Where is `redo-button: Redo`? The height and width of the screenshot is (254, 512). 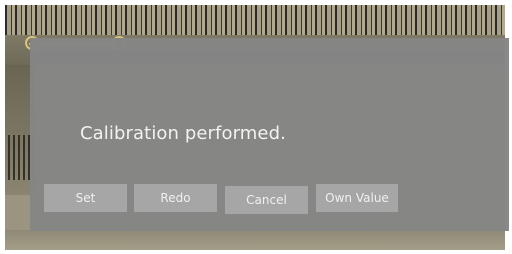 redo-button: Redo is located at coordinates (175, 198).